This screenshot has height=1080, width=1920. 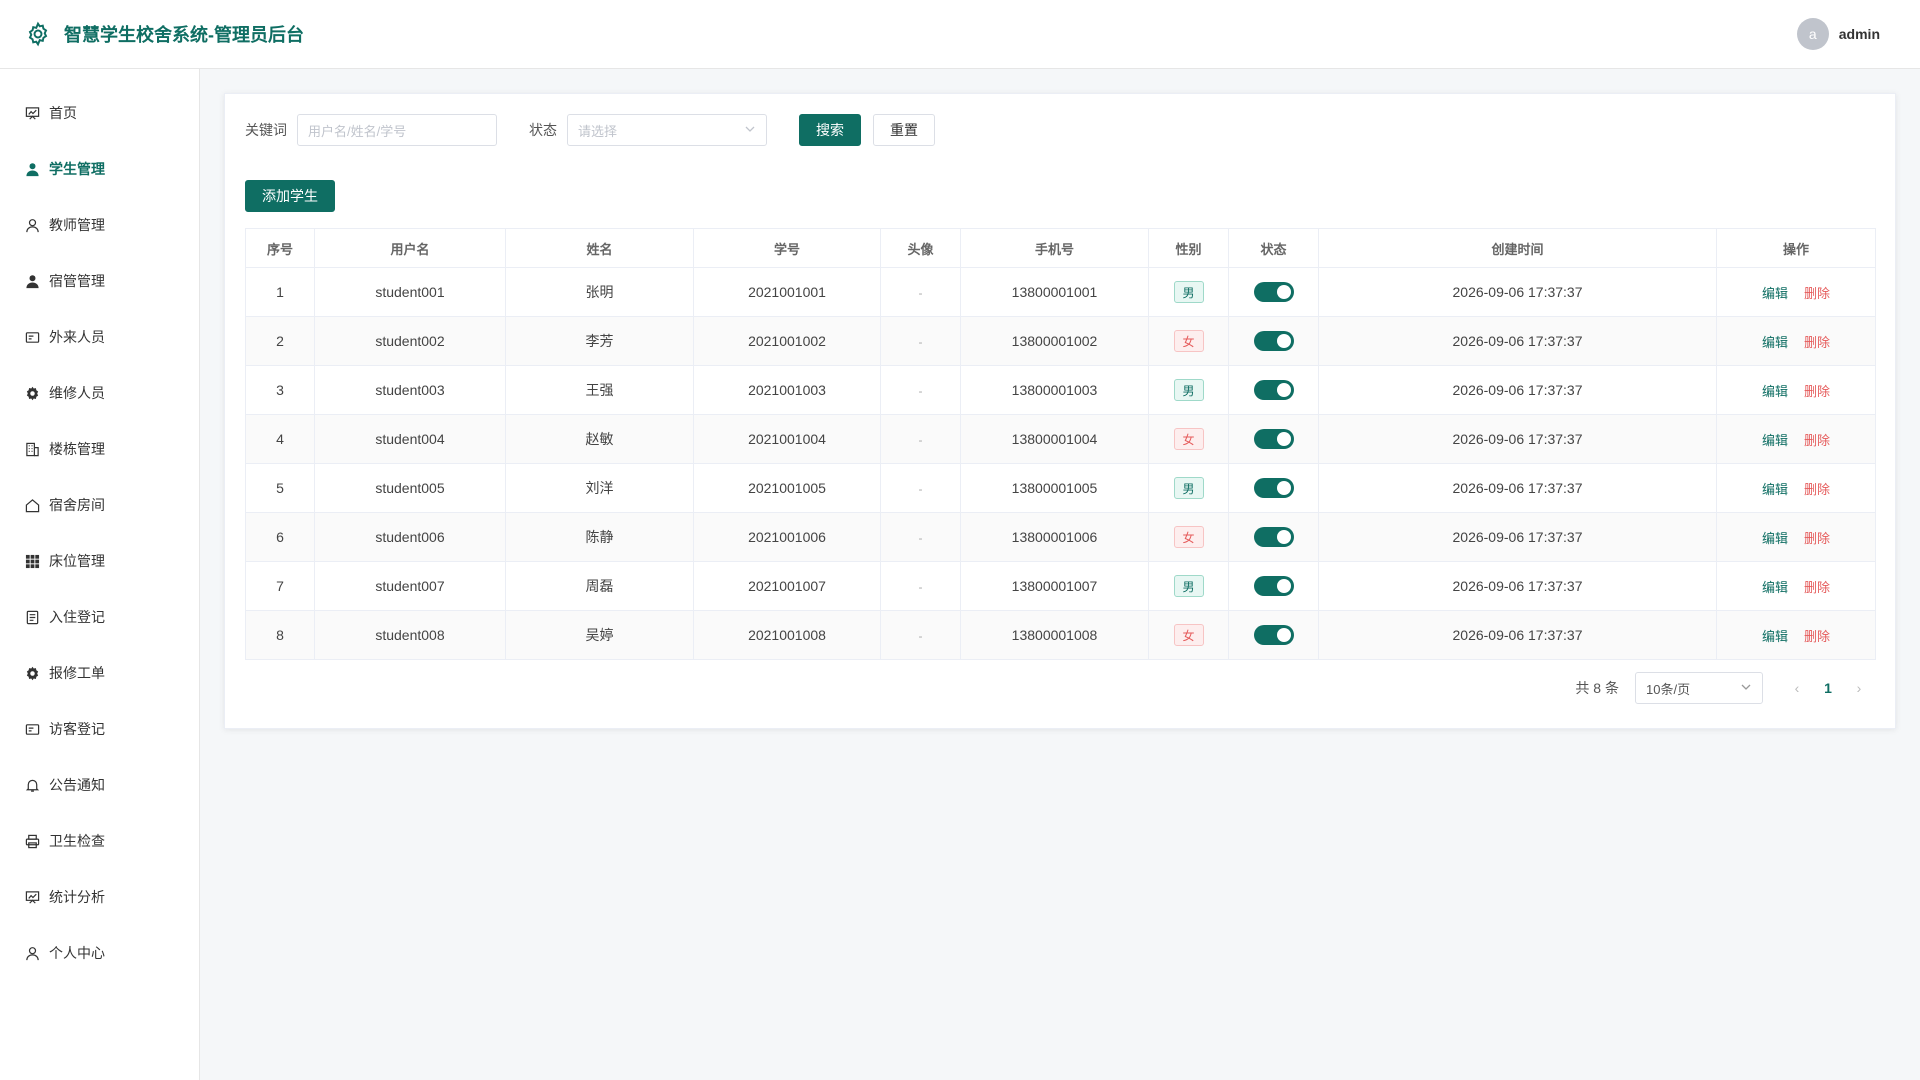 I want to click on keyword-input: 用户名/姓名/学号, so click(x=397, y=130).